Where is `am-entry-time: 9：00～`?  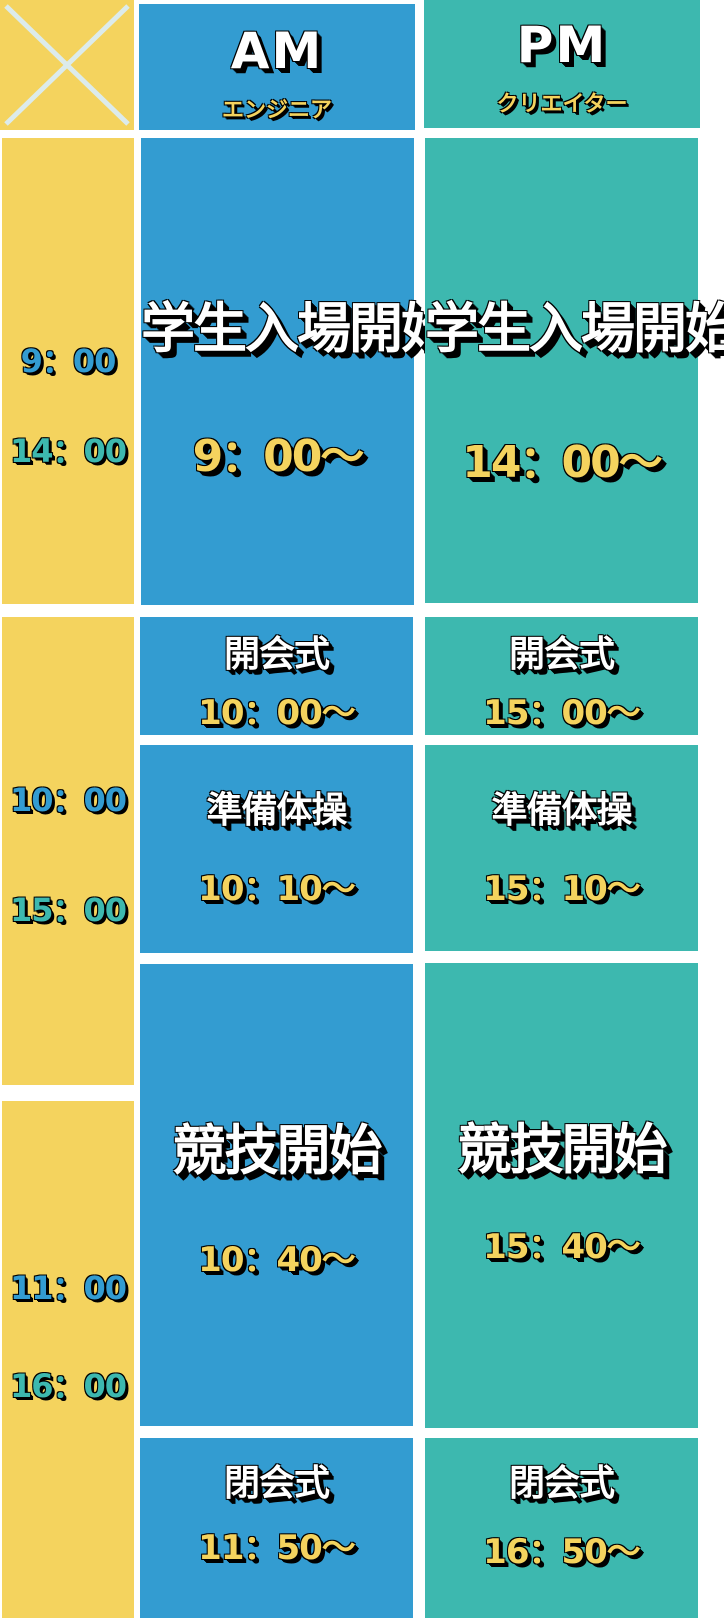
am-entry-time: 9：00～ is located at coordinates (278, 456).